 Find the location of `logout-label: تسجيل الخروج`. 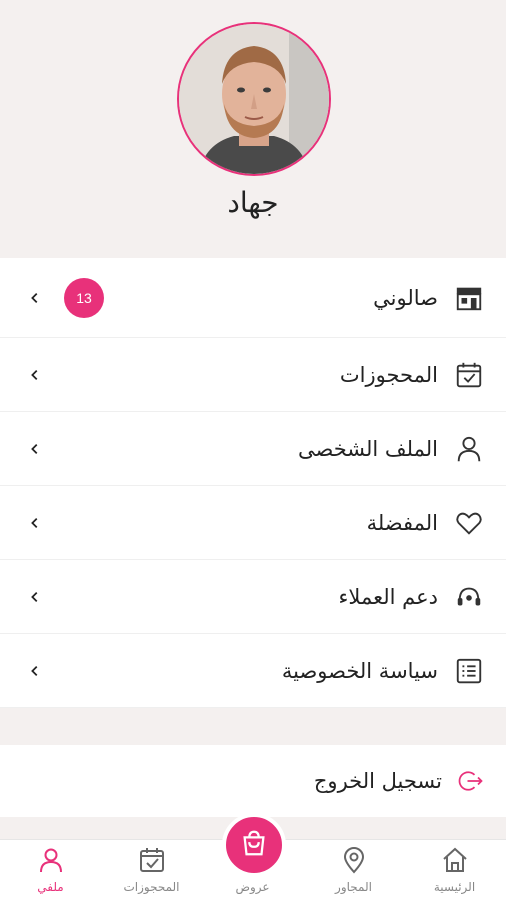

logout-label: تسجيل الخروج is located at coordinates (377, 781).